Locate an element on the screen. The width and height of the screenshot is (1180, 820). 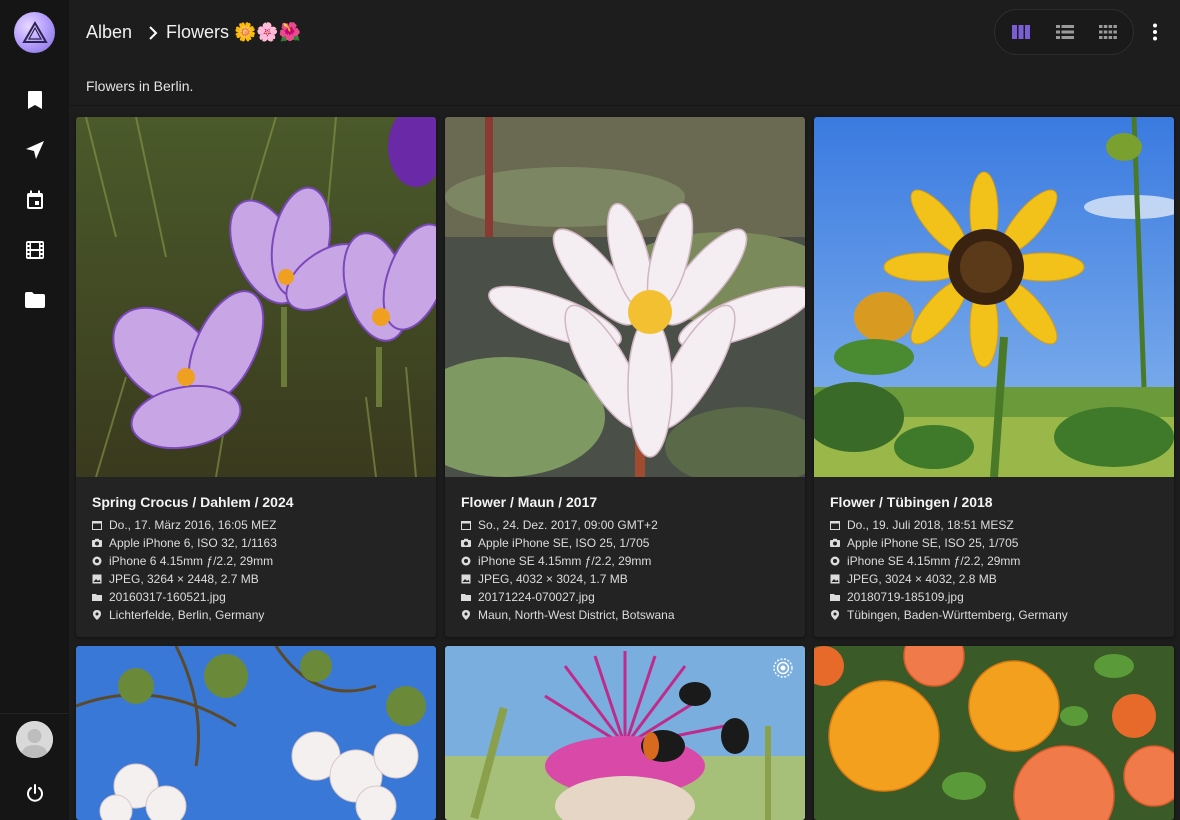
sidebar-item-places is located at coordinates (35, 150).